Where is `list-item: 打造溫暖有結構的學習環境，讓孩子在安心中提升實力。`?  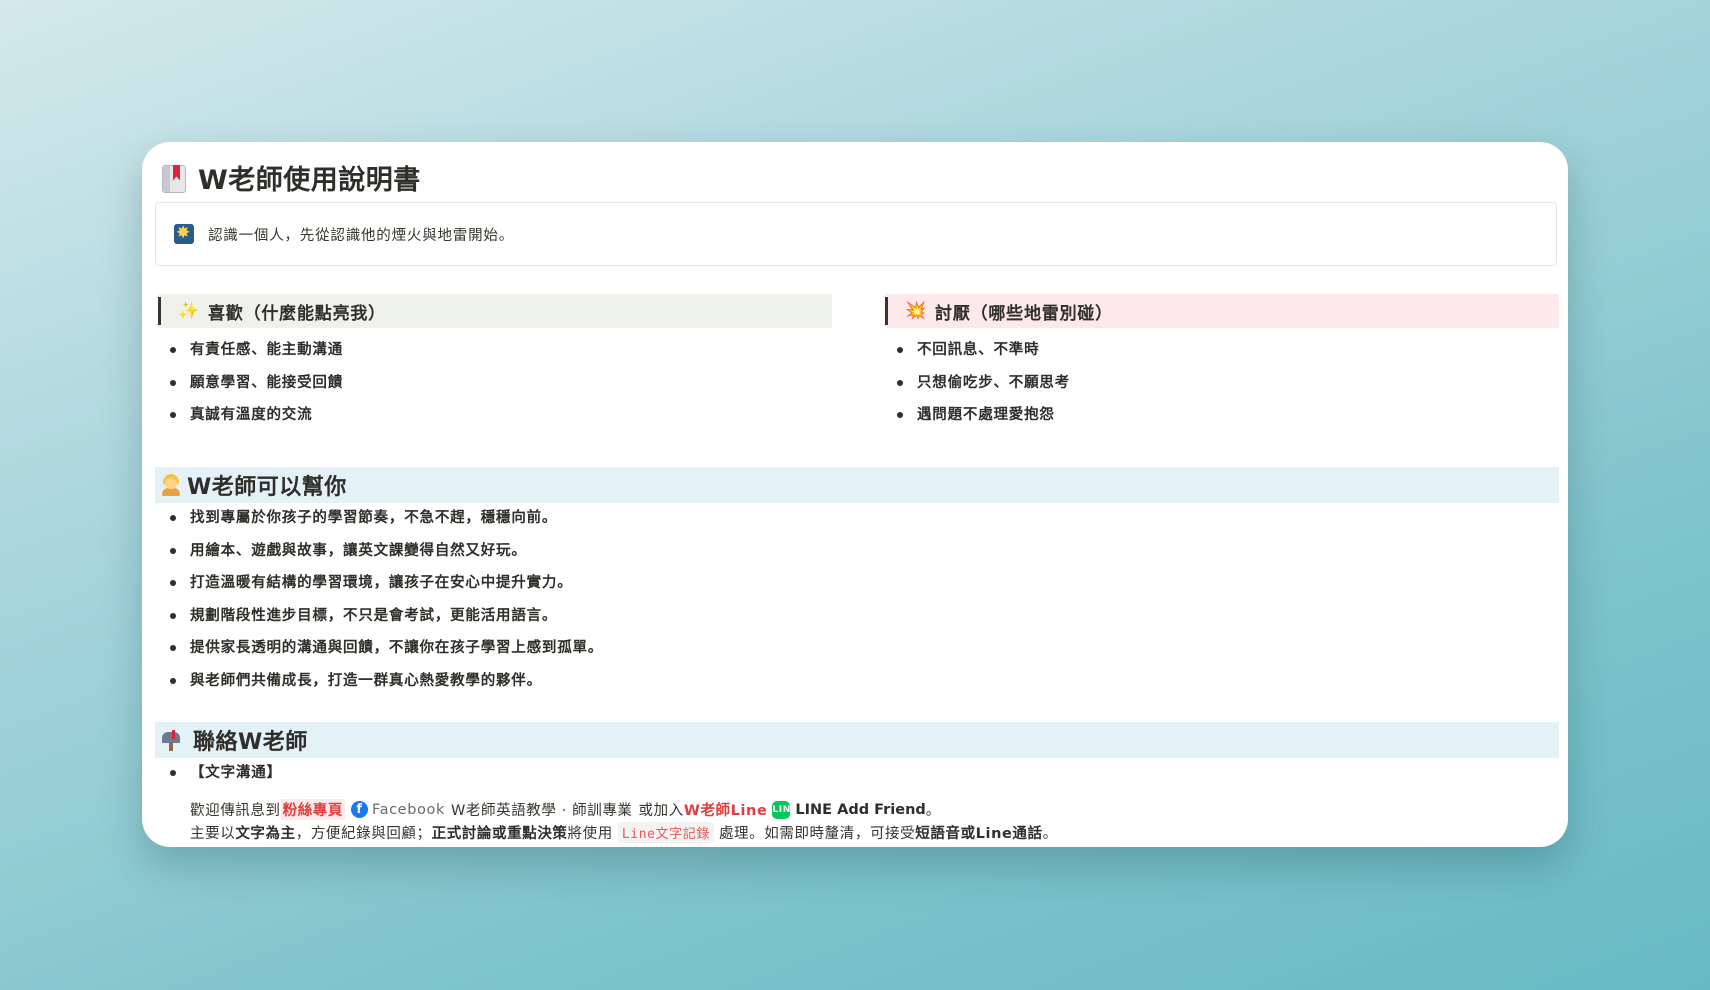 list-item: 打造溫暖有結構的學習環境，讓孩子在安心中提升實力。 is located at coordinates (379, 588).